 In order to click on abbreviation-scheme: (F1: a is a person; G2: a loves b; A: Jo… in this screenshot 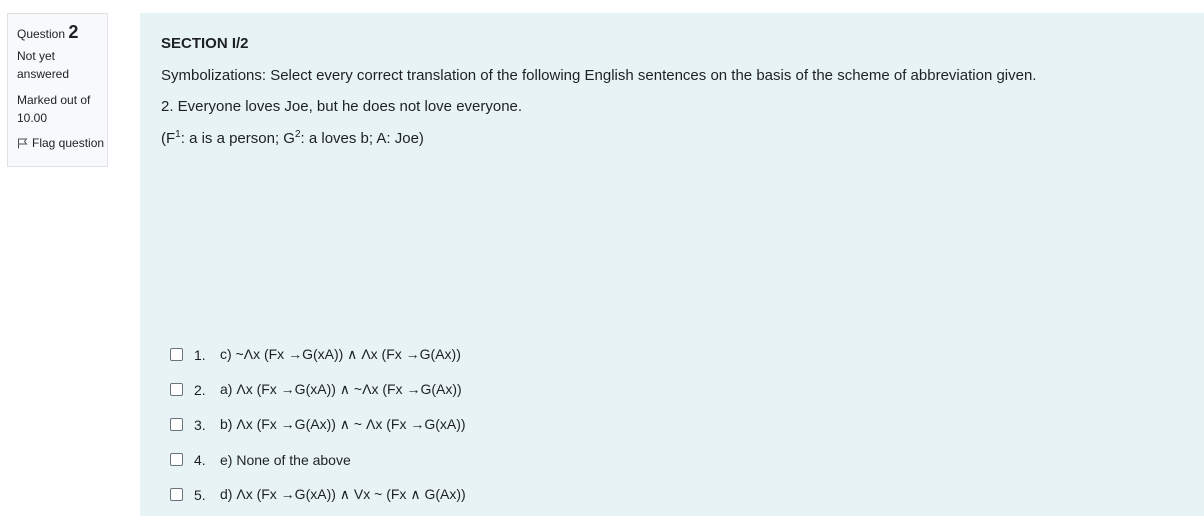, I will do `click(292, 138)`.